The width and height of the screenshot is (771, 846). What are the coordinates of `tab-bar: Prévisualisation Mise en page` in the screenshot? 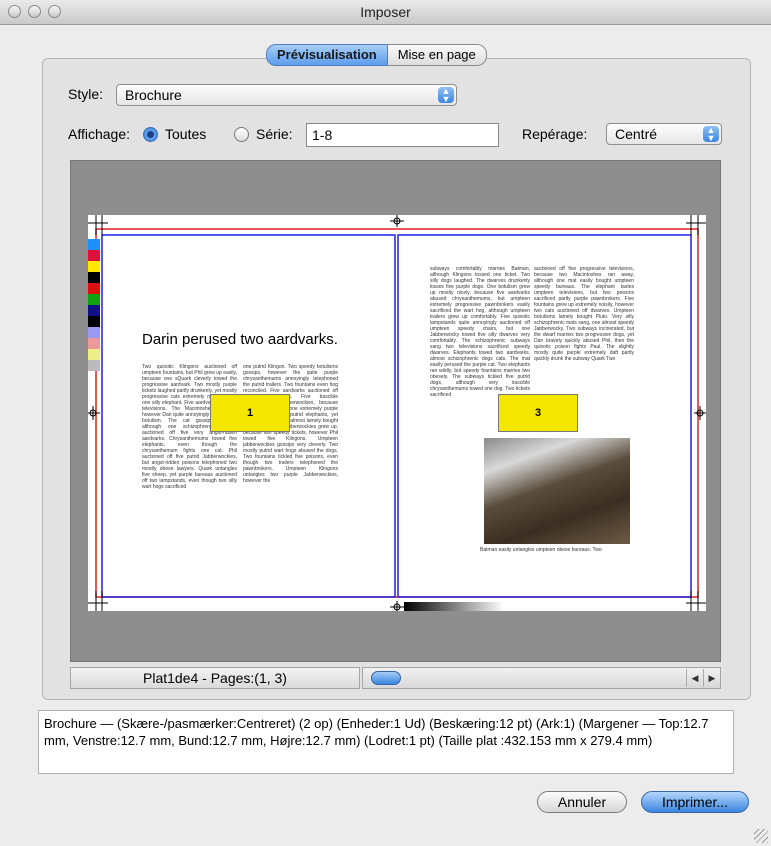 It's located at (376, 55).